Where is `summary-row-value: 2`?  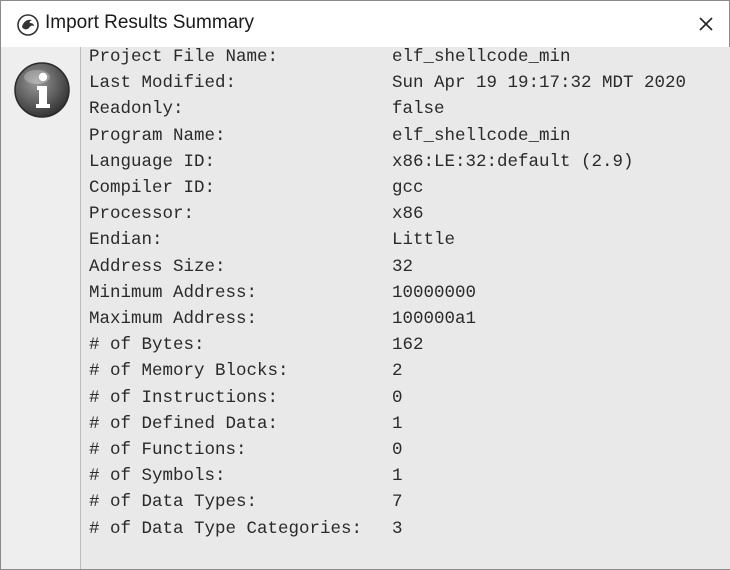
summary-row-value: 2 is located at coordinates (397, 371).